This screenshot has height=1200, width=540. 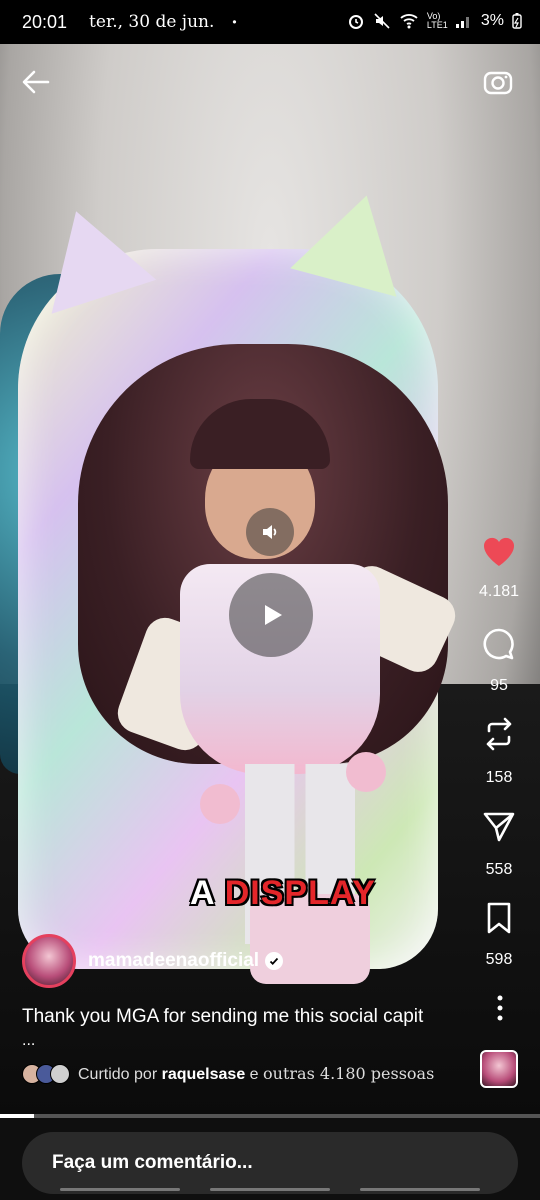 What do you see at coordinates (499, 567) in the screenshot?
I see `like-action: 4.181` at bounding box center [499, 567].